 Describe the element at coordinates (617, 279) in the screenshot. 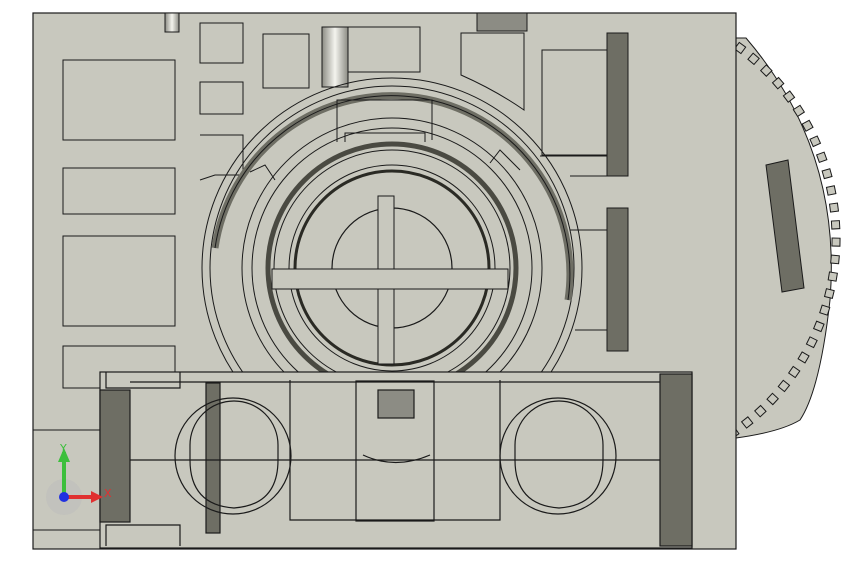

I see `right-rail-lower` at that location.